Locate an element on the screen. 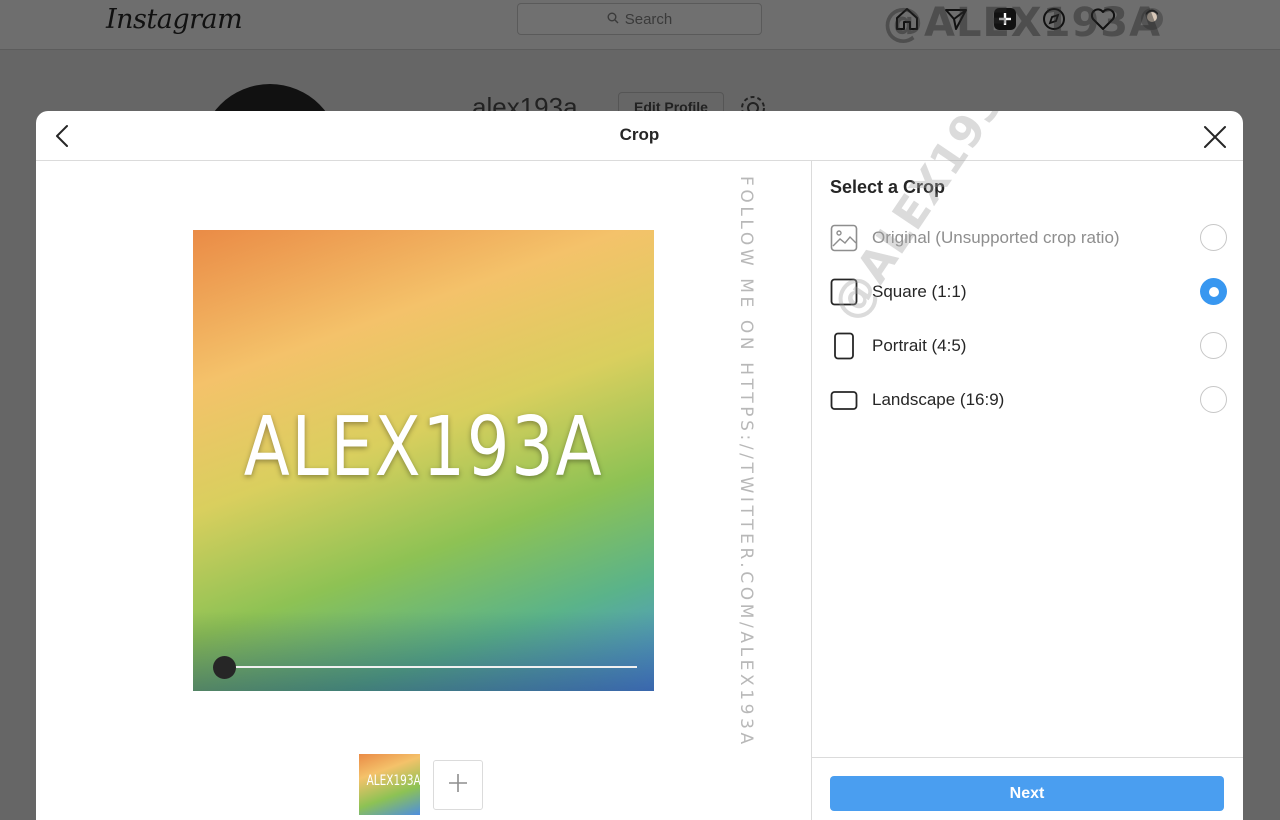 Image resolution: width=1280 pixels, height=820 pixels. crop-option-label: Landscape (16:9) is located at coordinates (938, 399).